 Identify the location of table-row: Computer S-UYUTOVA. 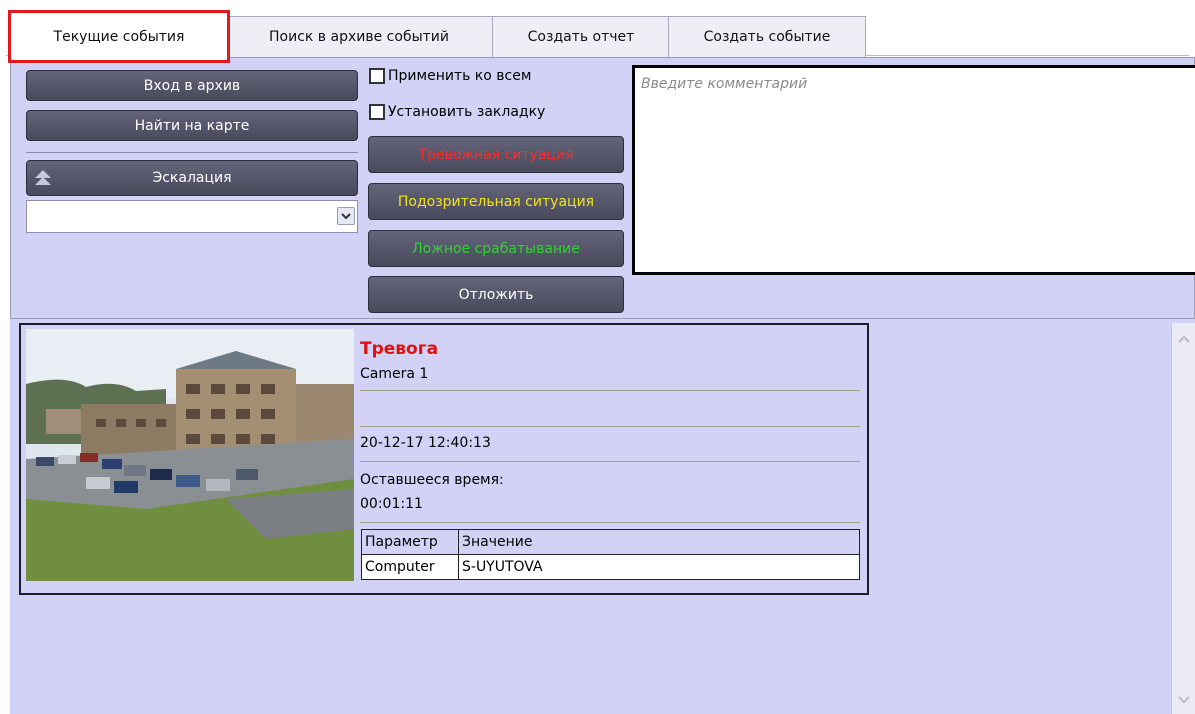
(610, 567).